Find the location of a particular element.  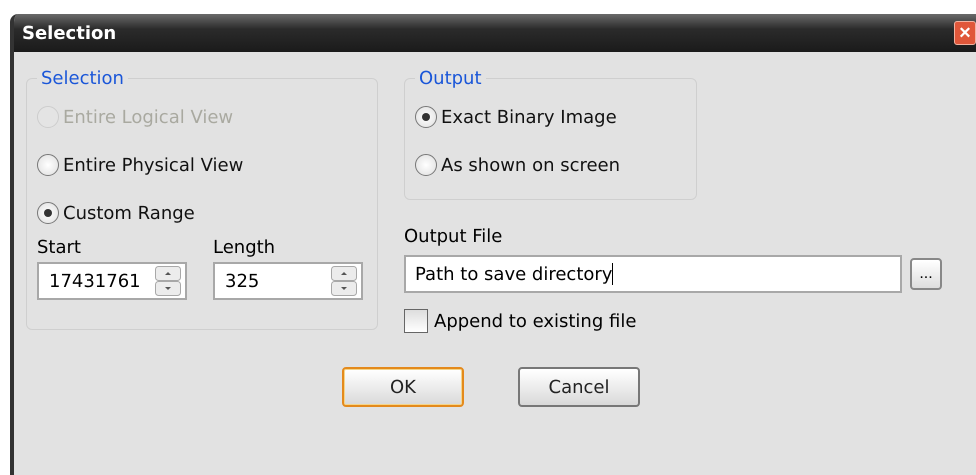

close-button: × is located at coordinates (965, 33).